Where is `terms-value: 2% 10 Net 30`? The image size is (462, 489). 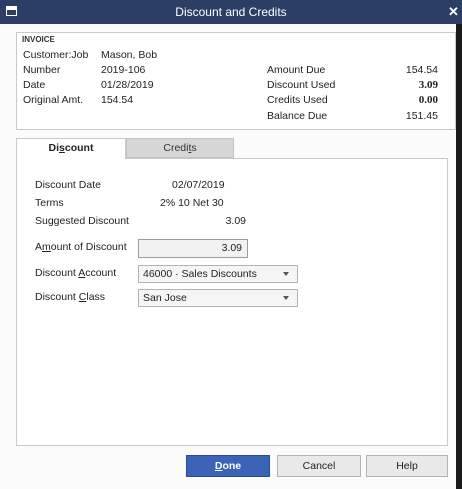 terms-value: 2% 10 Net 30 is located at coordinates (192, 203).